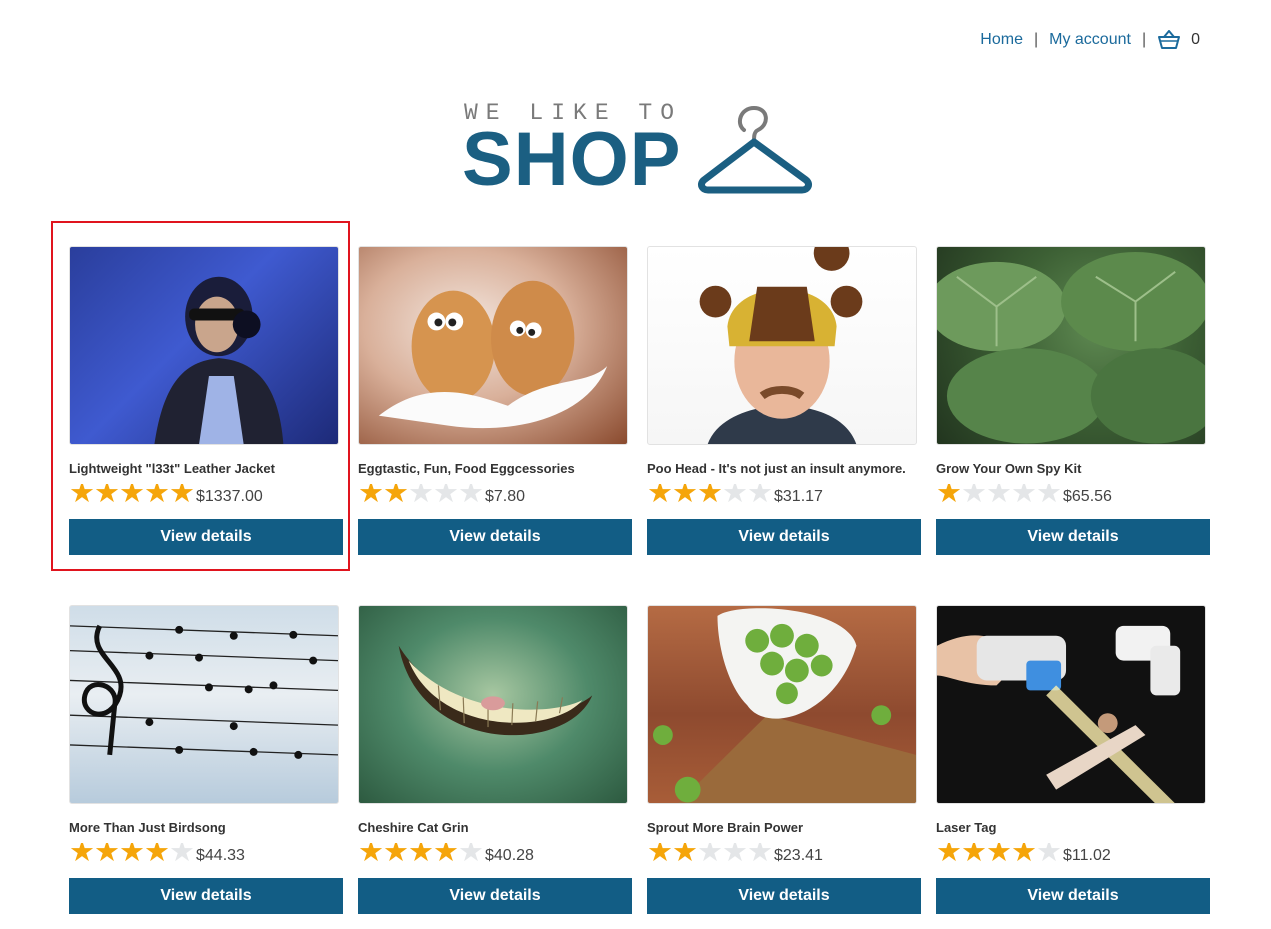 Image resolution: width=1271 pixels, height=929 pixels. Describe the element at coordinates (1009, 468) in the screenshot. I see `product-title: Grow Your Own Spy Kit` at that location.